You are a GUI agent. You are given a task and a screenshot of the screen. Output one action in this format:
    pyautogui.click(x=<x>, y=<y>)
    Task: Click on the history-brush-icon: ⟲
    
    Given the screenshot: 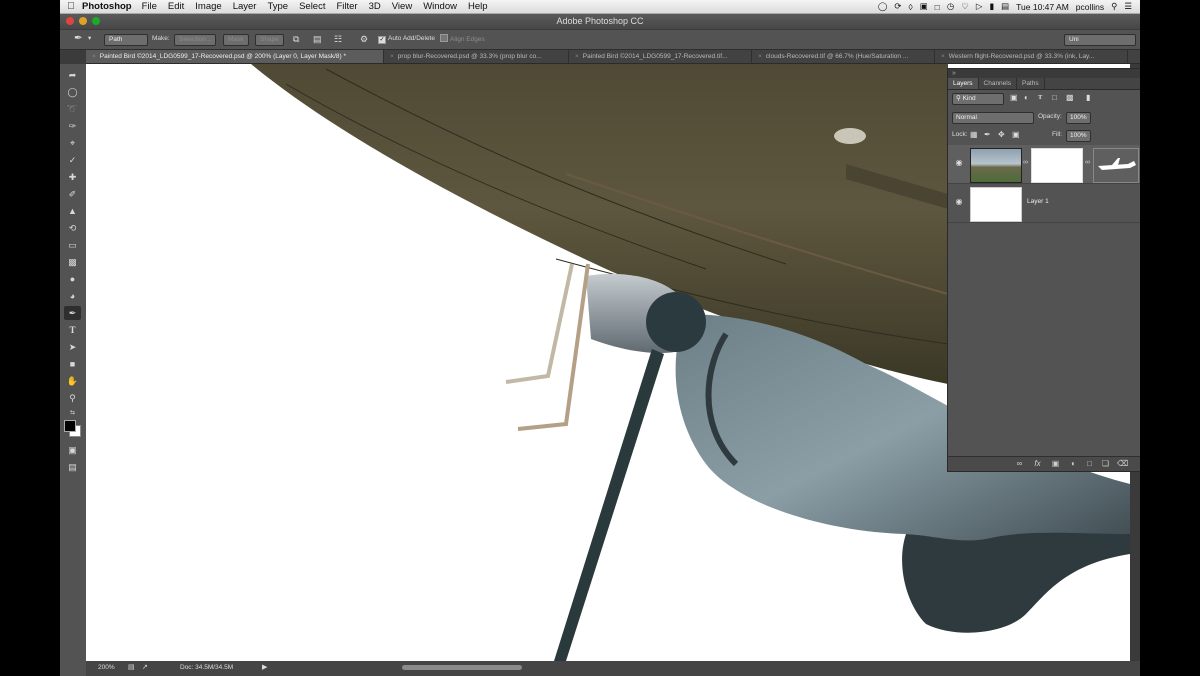 What is the action you would take?
    pyautogui.click(x=72, y=228)
    